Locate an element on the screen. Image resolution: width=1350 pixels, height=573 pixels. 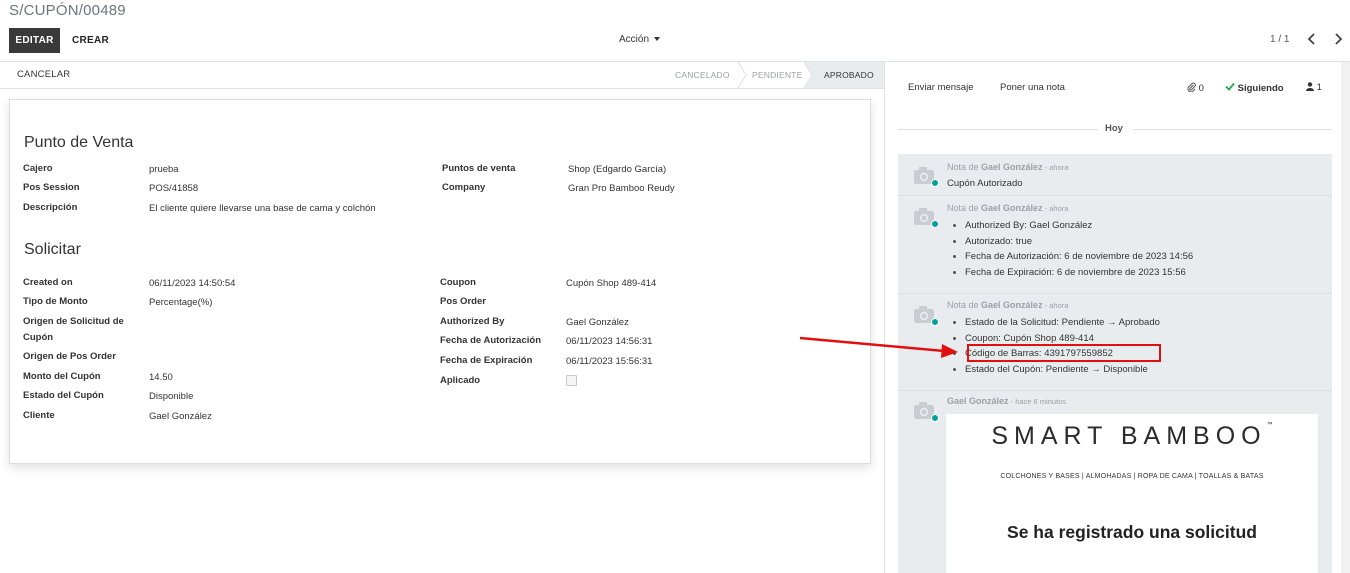
field-value-estado-cupon: Disponible is located at coordinates (171, 396).